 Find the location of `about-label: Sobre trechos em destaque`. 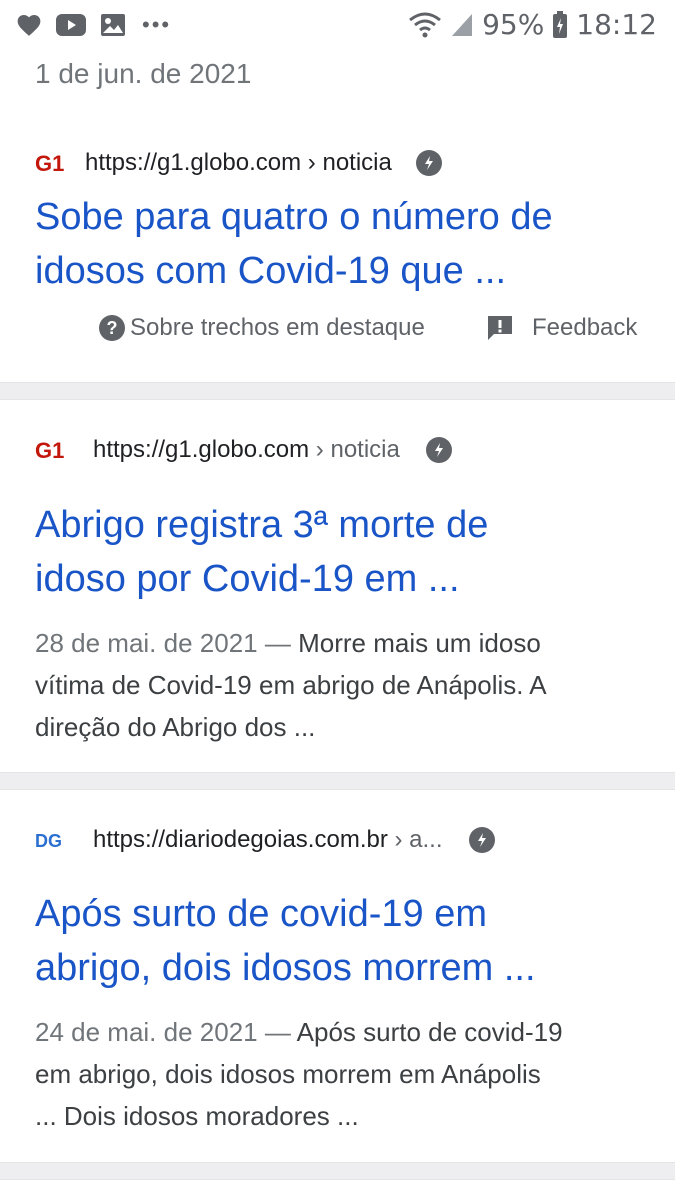

about-label: Sobre trechos em destaque is located at coordinates (277, 327).